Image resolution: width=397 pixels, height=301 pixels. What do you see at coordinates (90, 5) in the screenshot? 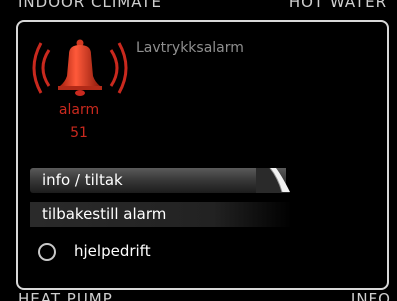
I see `tab-indoor-climate: INDOOR CLIMATE` at bounding box center [90, 5].